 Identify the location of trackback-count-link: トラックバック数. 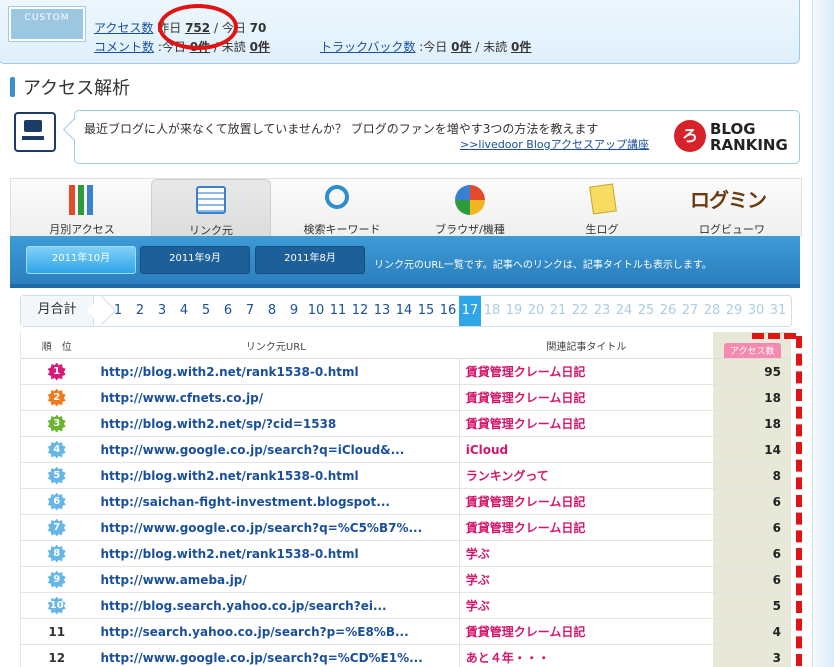
(367, 47).